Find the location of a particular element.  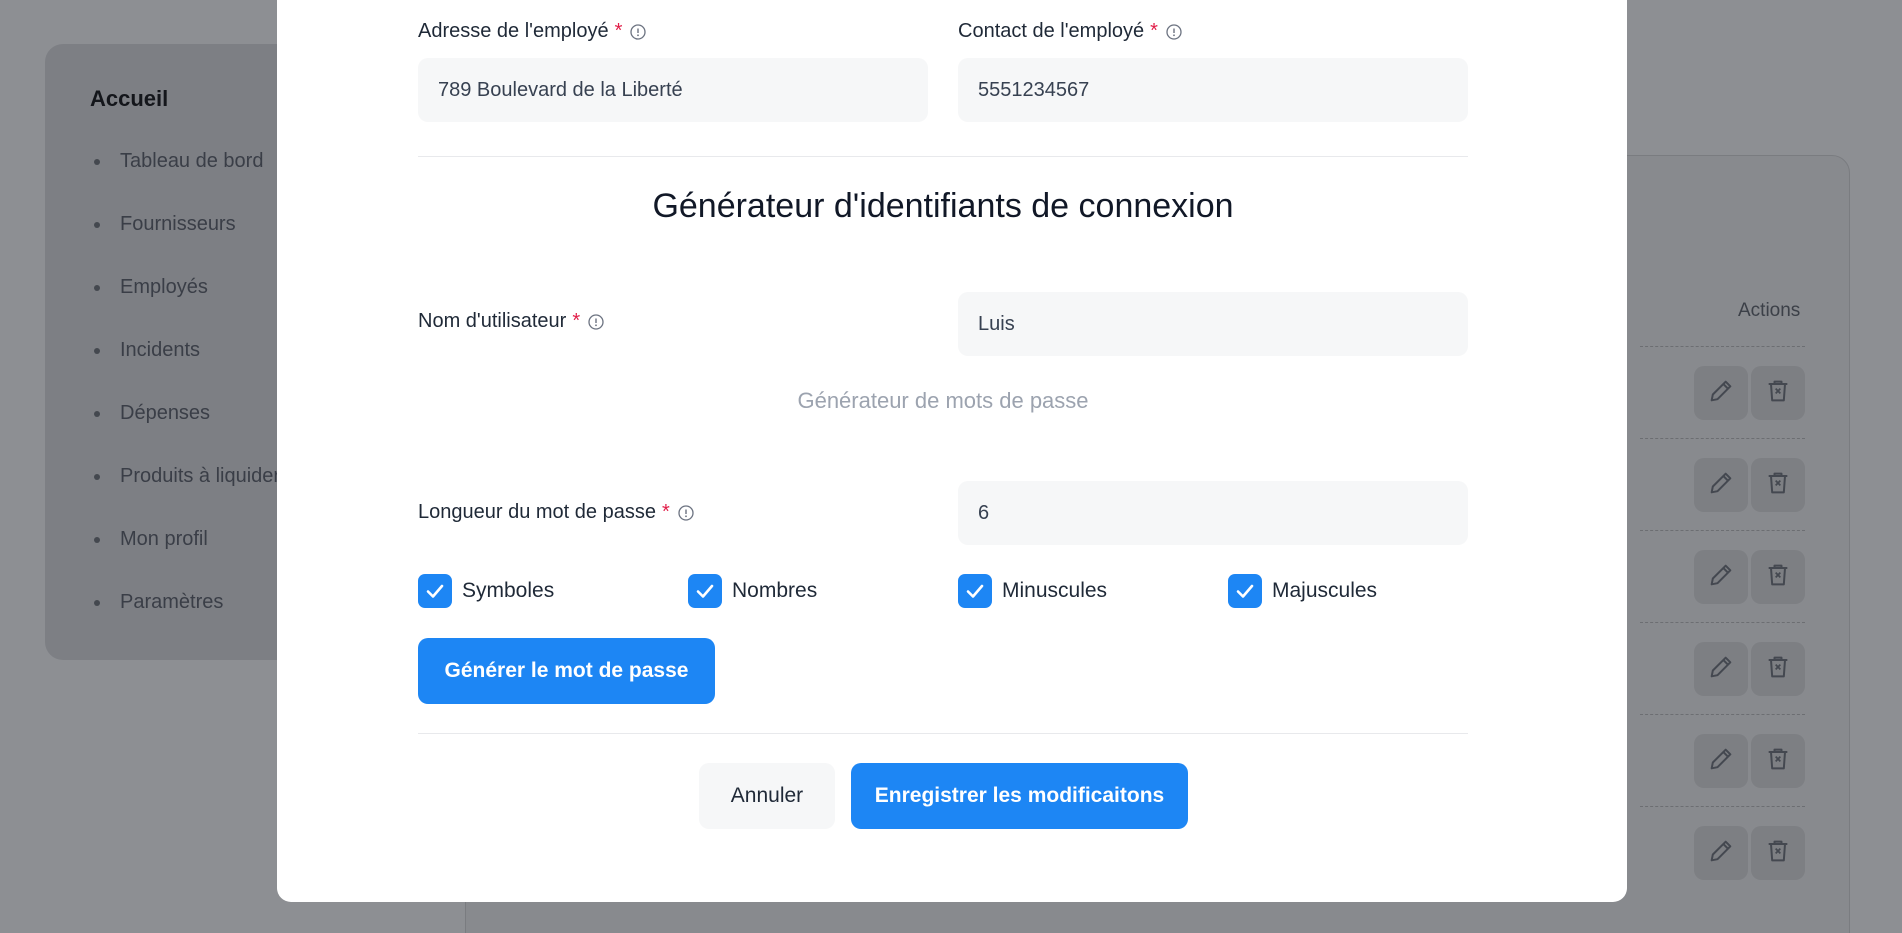

contact-label-text: Contact de l'employé is located at coordinates (1051, 31).